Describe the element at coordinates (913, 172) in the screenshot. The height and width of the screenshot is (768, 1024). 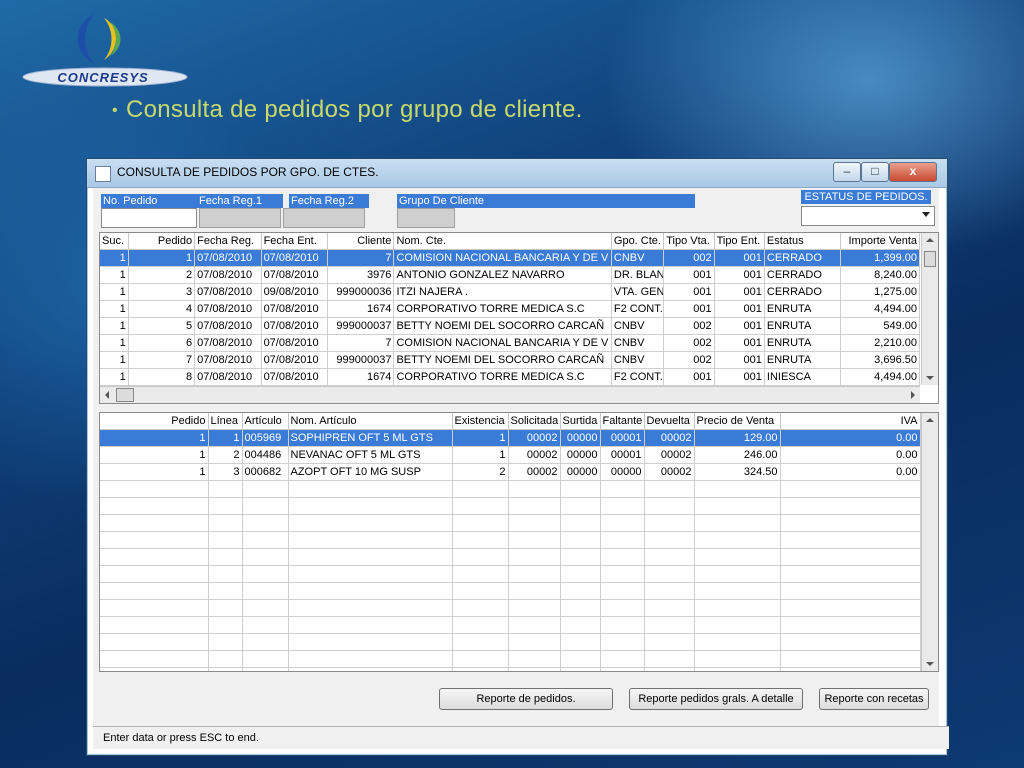
I see `close-button: x` at that location.